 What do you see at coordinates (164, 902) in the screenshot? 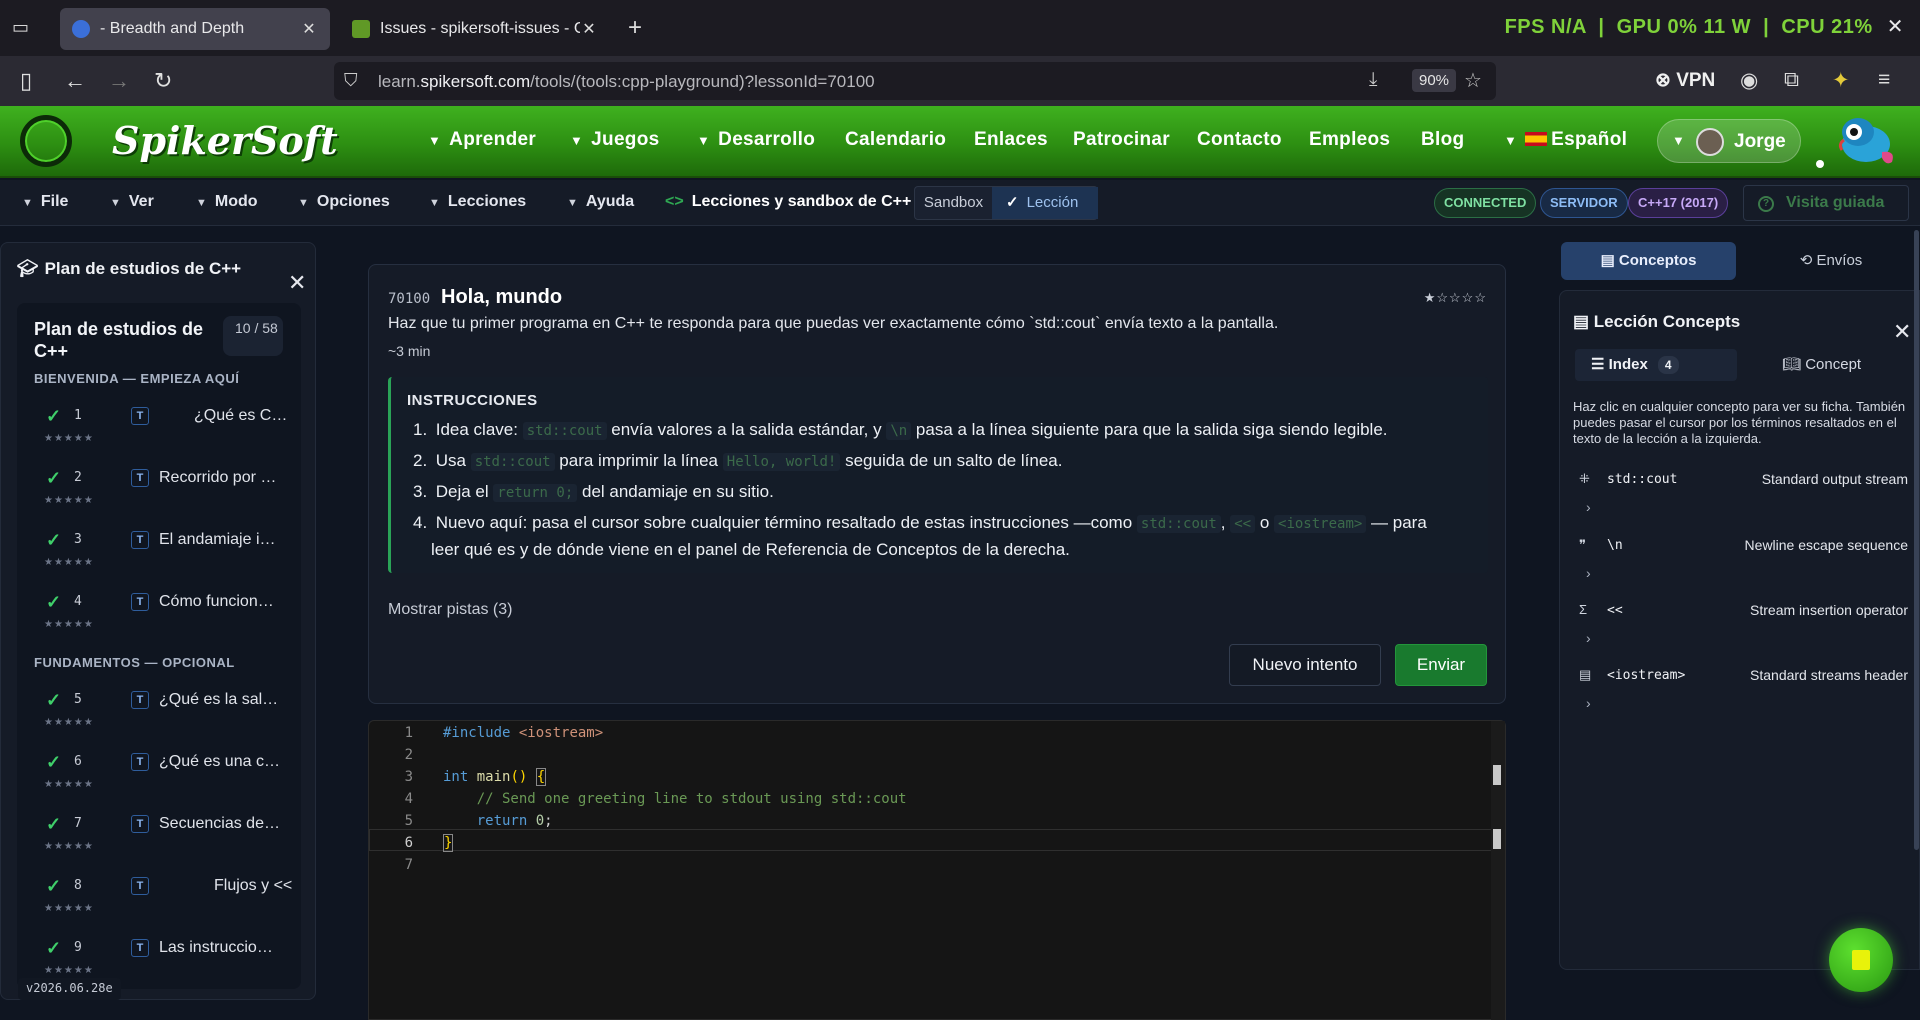
I see `list-item: ✓ 8 T Flujos y << ★★★★★` at bounding box center [164, 902].